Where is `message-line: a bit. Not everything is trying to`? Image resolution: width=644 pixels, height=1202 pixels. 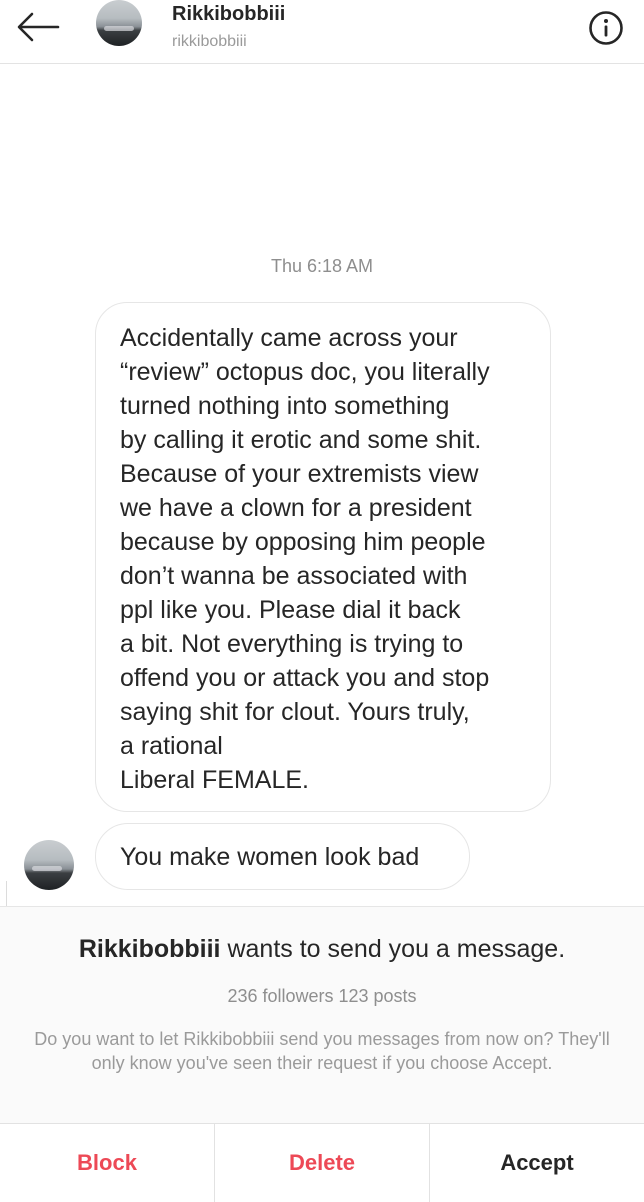
message-line: a bit. Not everything is trying to is located at coordinates (292, 644).